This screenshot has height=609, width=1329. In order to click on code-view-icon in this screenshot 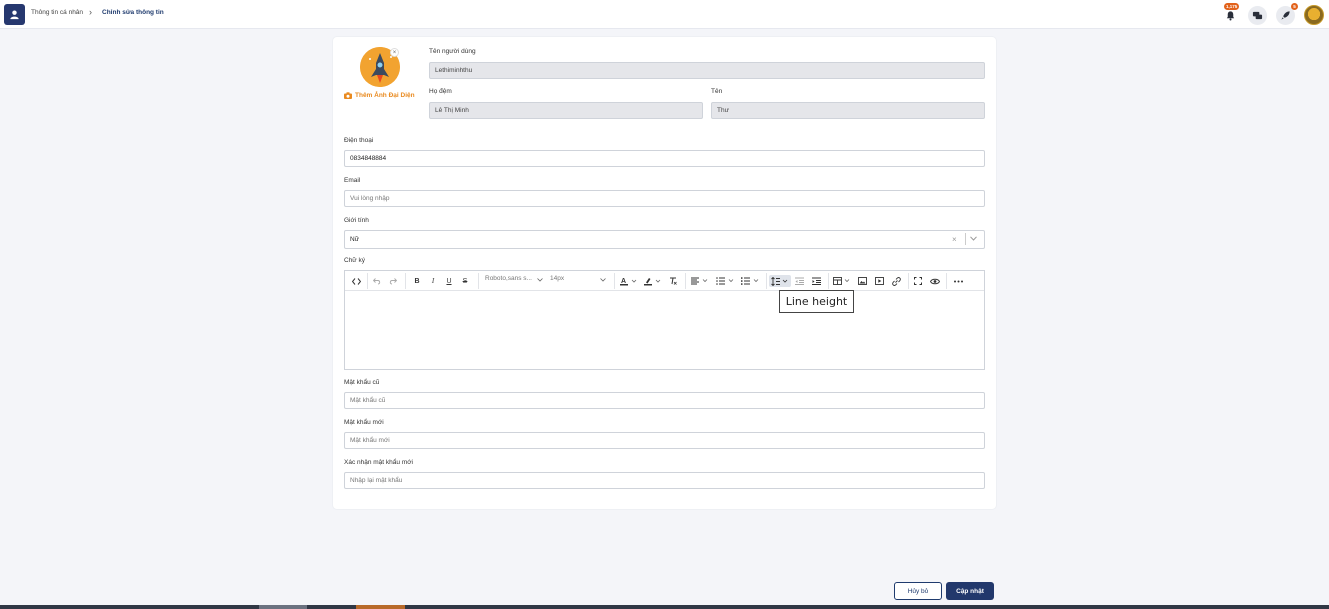, I will do `click(356, 281)`.